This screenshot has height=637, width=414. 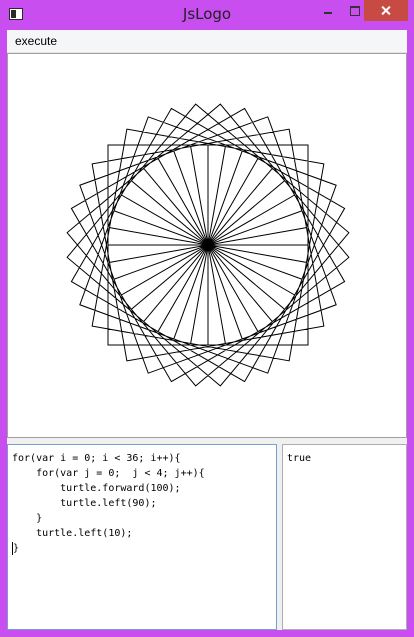 I want to click on menu-item-execute: execute, so click(x=36, y=41).